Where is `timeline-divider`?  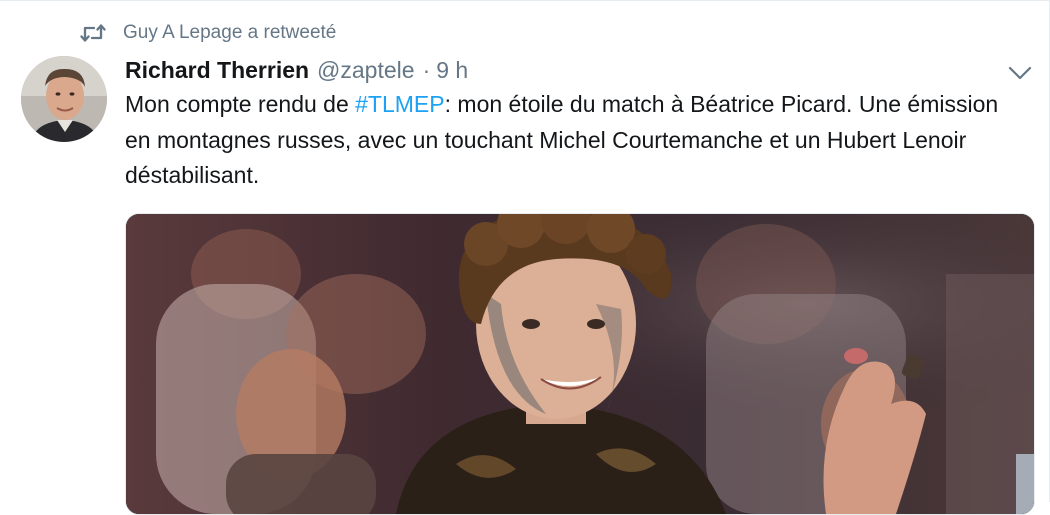
timeline-divider is located at coordinates (525, 0).